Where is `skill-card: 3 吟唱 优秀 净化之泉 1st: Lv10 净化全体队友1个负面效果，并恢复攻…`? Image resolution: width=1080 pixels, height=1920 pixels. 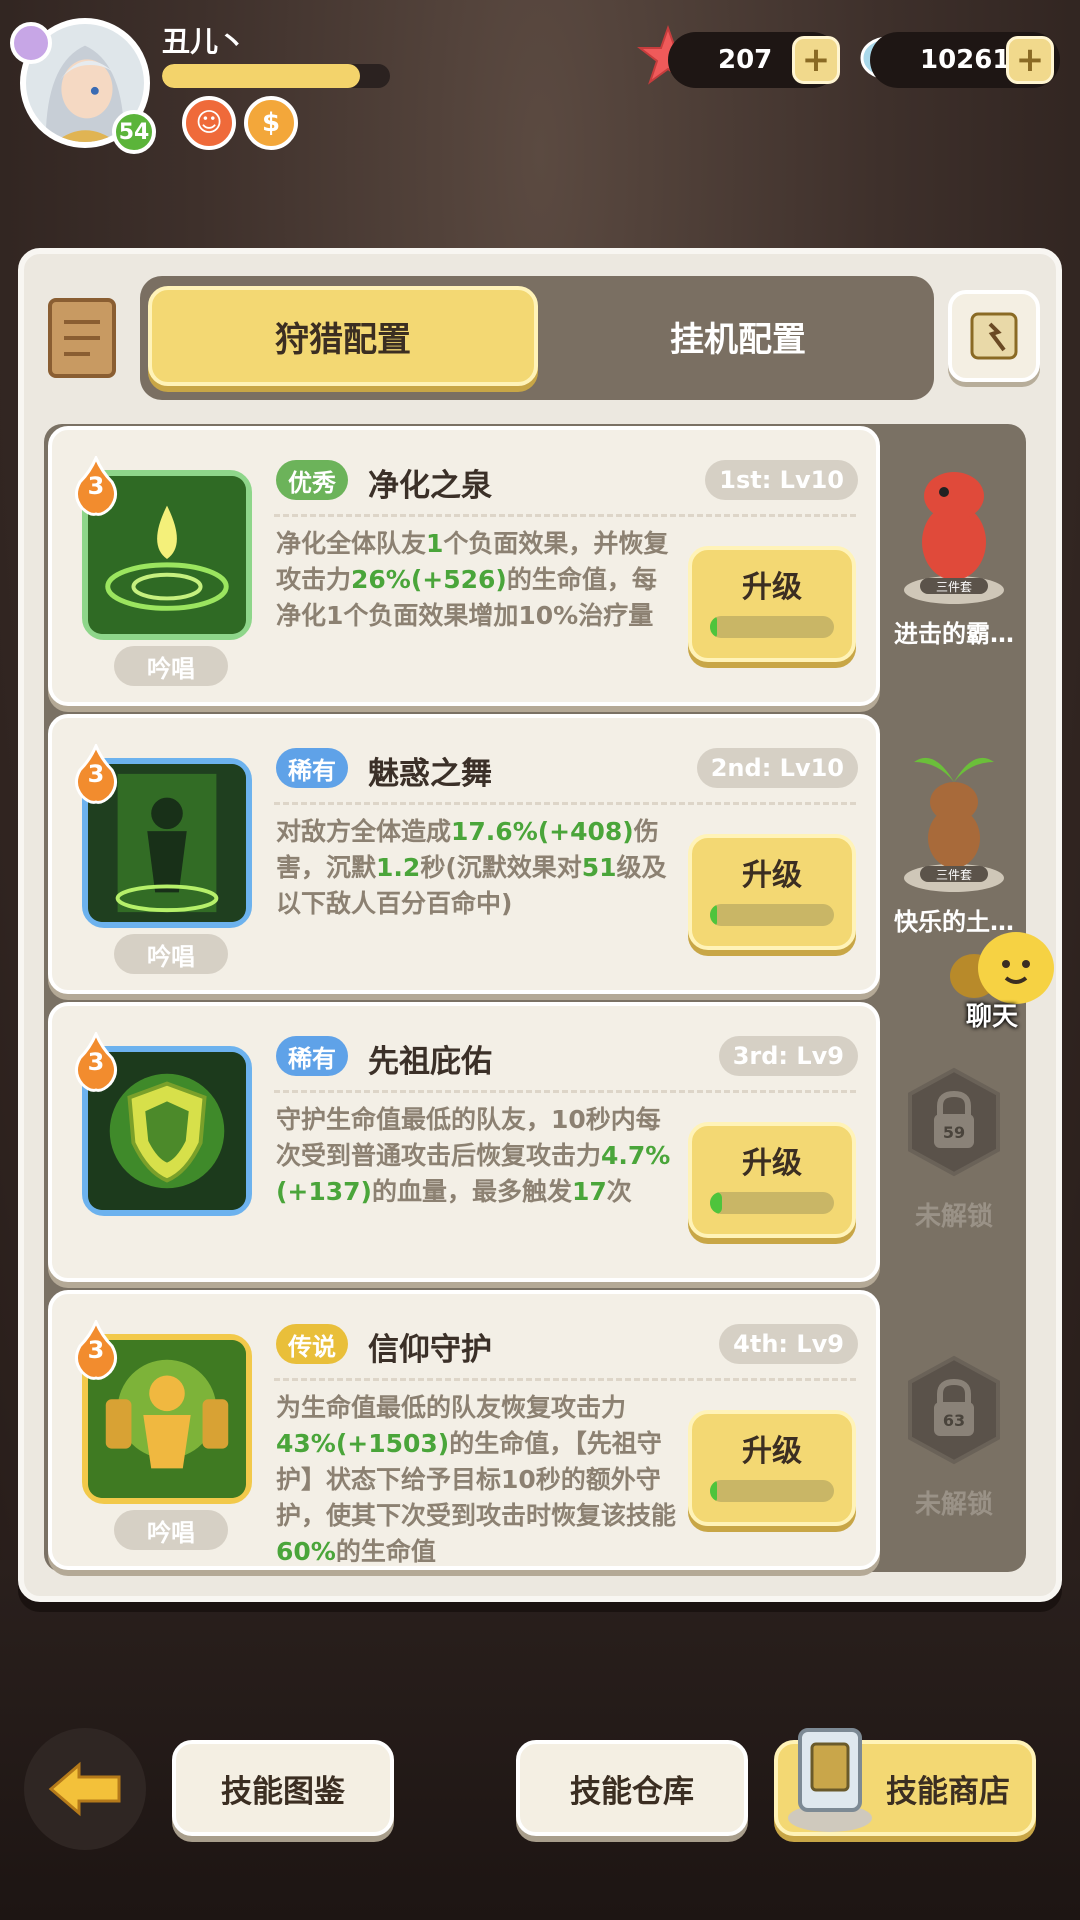 skill-card: 3 吟唱 优秀 净化之泉 1st: Lv10 净化全体队友1个负面效果，并恢复攻… is located at coordinates (464, 566).